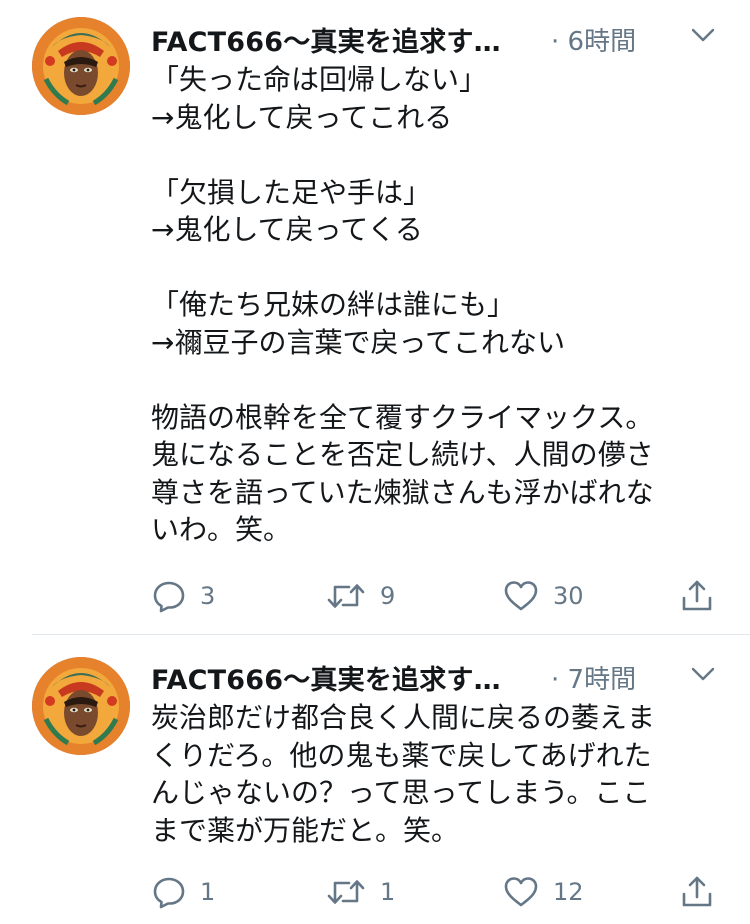  Describe the element at coordinates (388, 892) in the screenshot. I see `retweet-count: 1` at that location.